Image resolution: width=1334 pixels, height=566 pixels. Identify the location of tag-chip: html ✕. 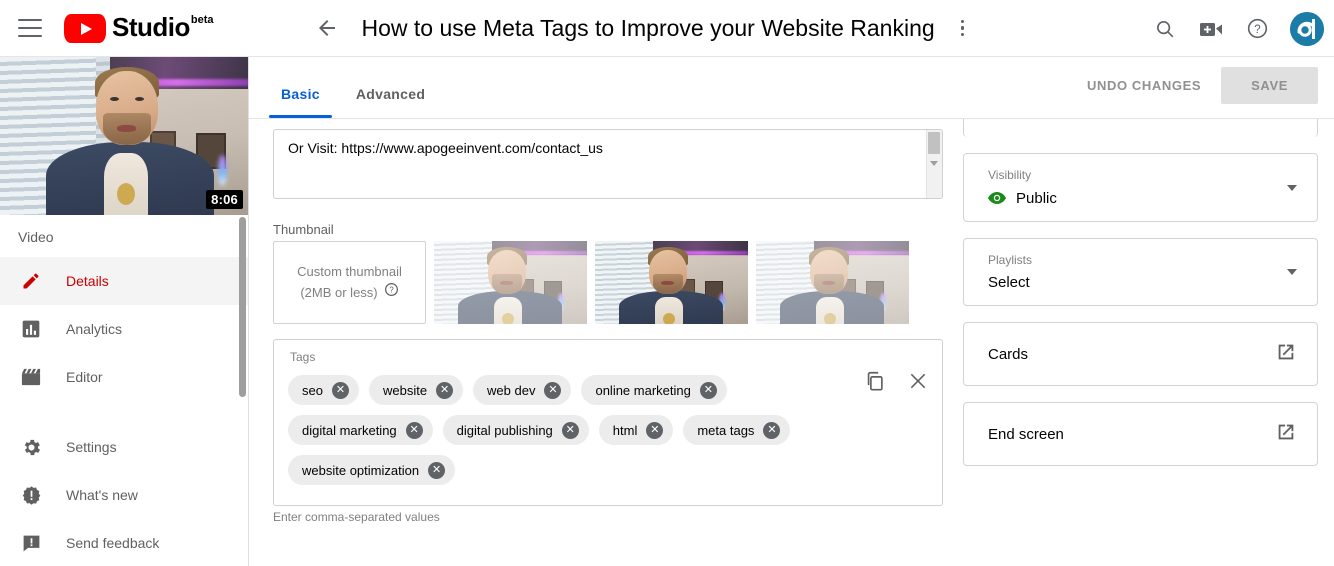
(636, 430).